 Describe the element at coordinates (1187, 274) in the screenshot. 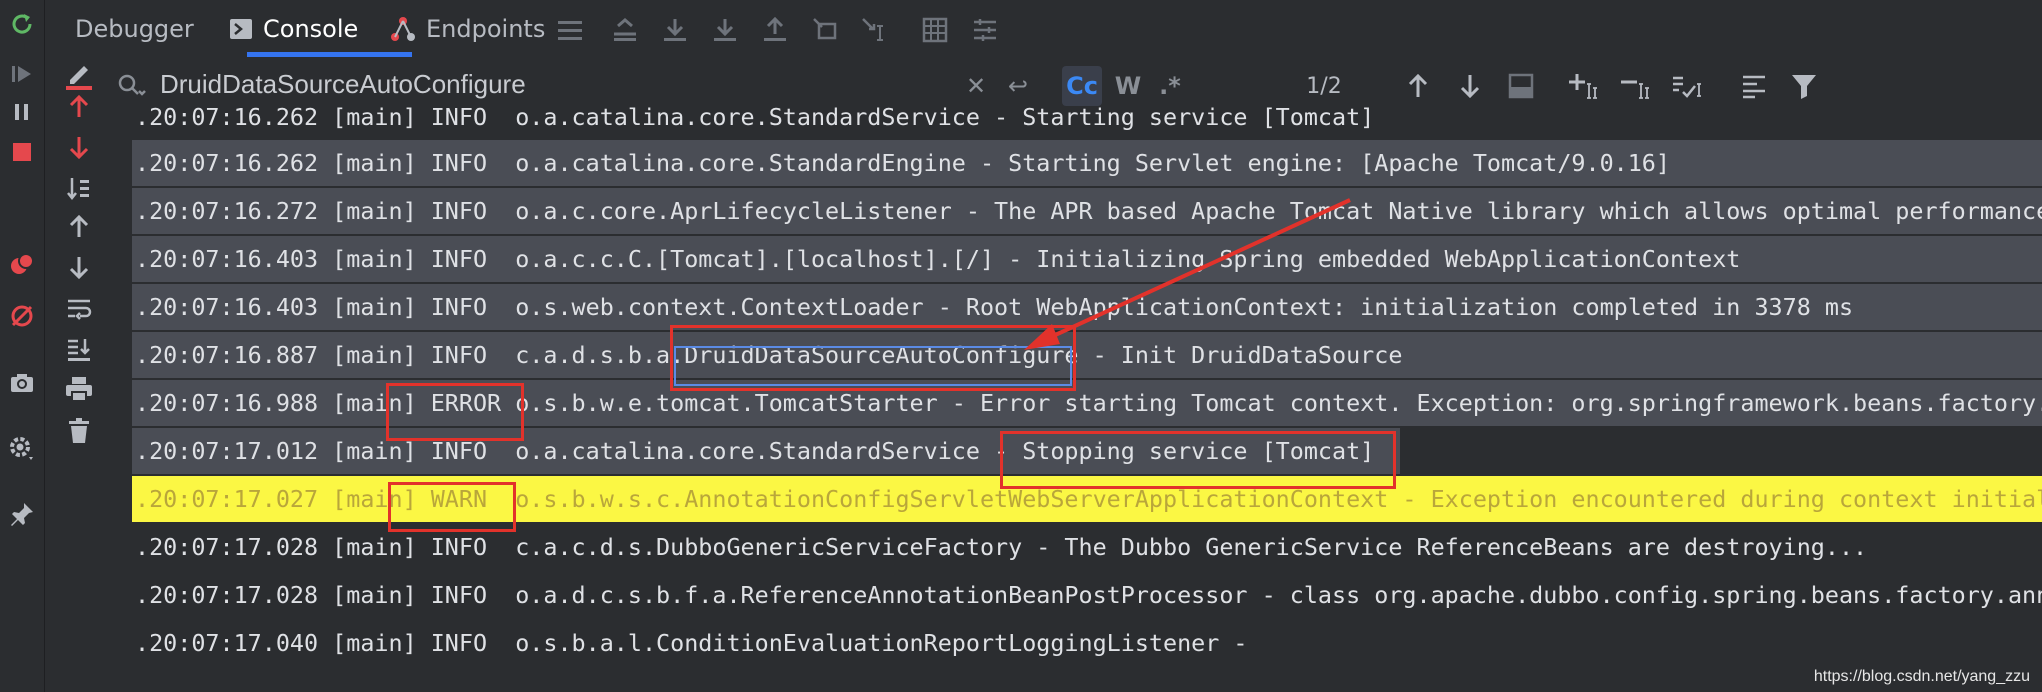

I see `annotation-arrow` at that location.